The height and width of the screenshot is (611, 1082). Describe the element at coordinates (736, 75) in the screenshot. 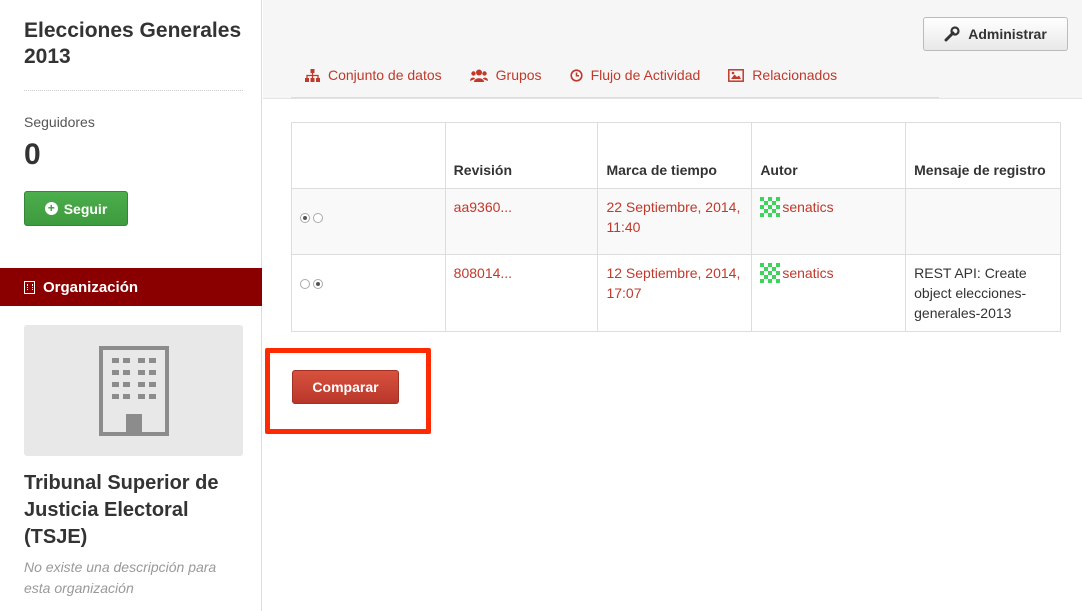

I see `picture-icon` at that location.